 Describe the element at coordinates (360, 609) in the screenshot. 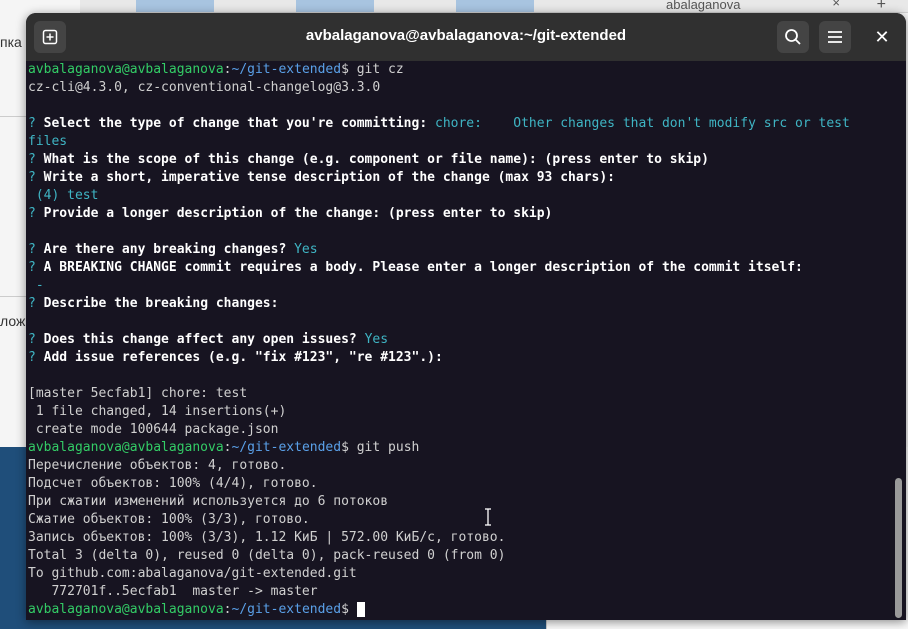

I see `text-cursor` at that location.